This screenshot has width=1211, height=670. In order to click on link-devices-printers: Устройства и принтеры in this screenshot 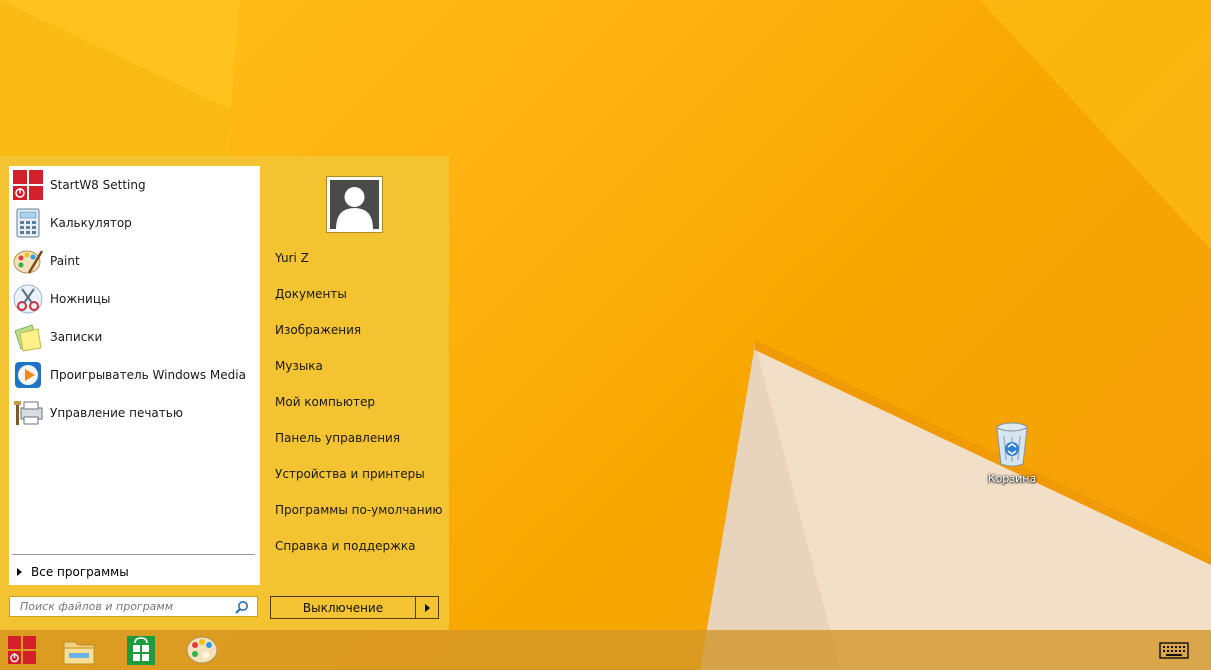, I will do `click(350, 474)`.